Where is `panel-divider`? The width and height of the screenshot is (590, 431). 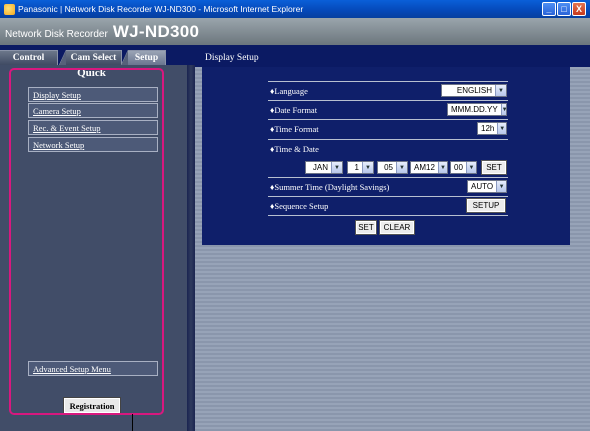 panel-divider is located at coordinates (191, 248).